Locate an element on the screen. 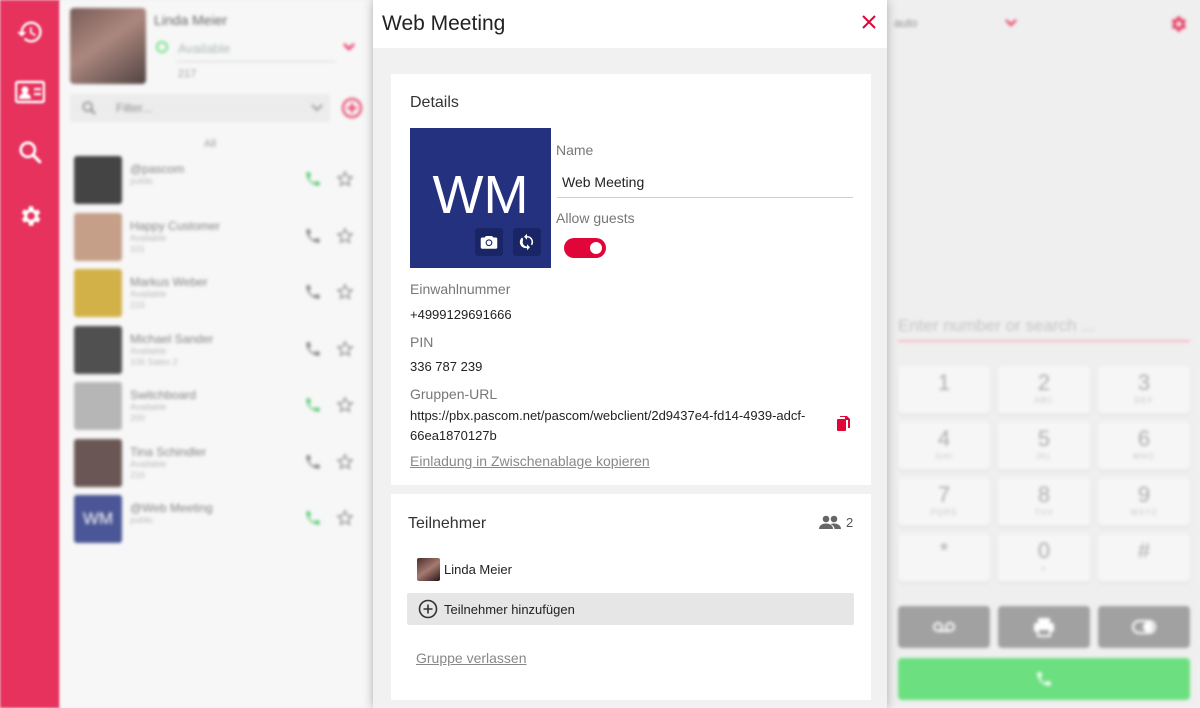 The width and height of the screenshot is (1200, 708). key-letters: WXYZ is located at coordinates (1144, 512).